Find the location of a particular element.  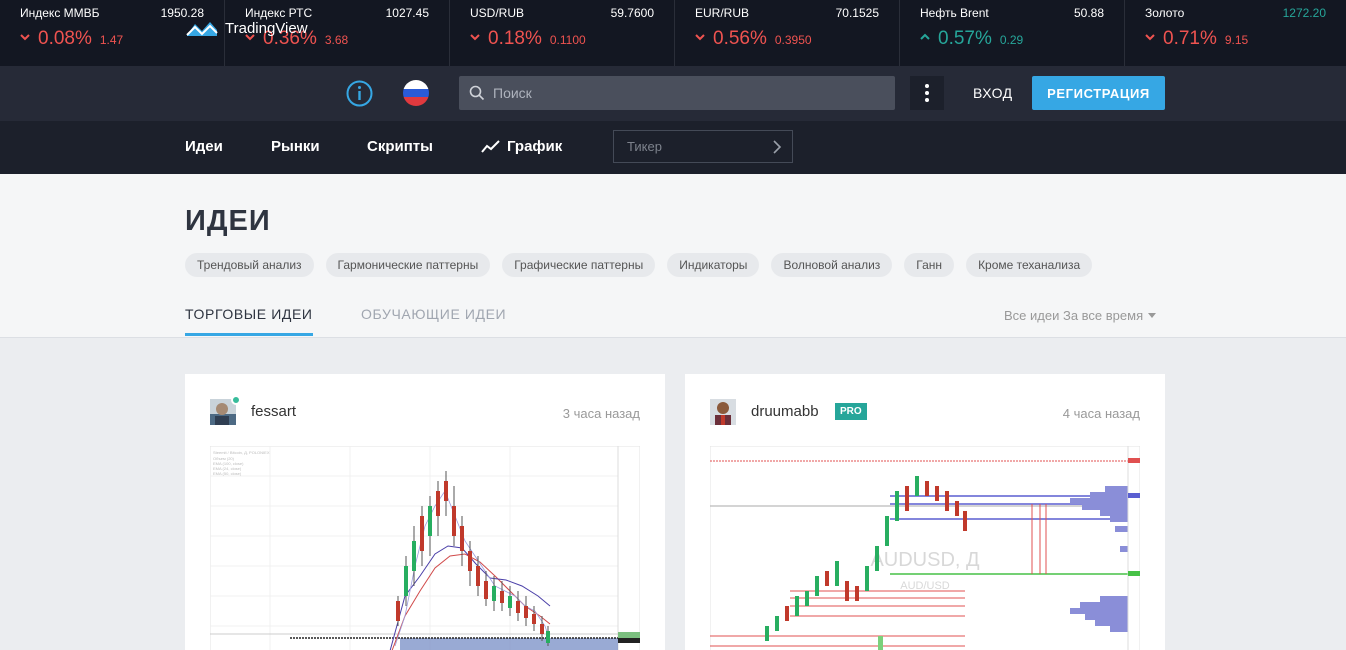

ticker-percent: 0.57% is located at coordinates (965, 38).